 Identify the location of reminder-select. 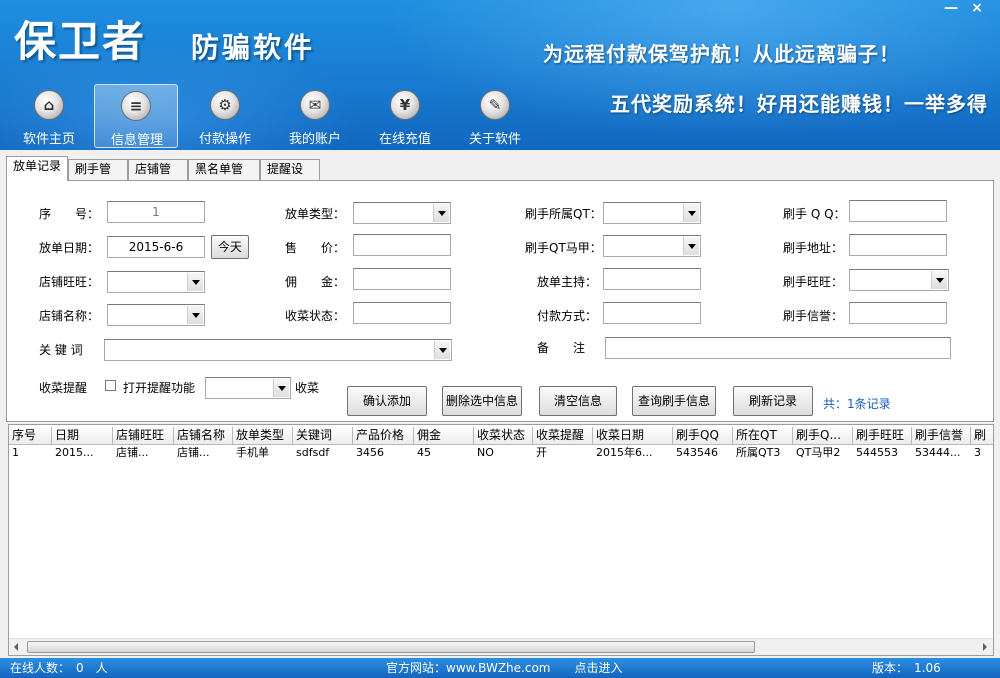
(248, 388).